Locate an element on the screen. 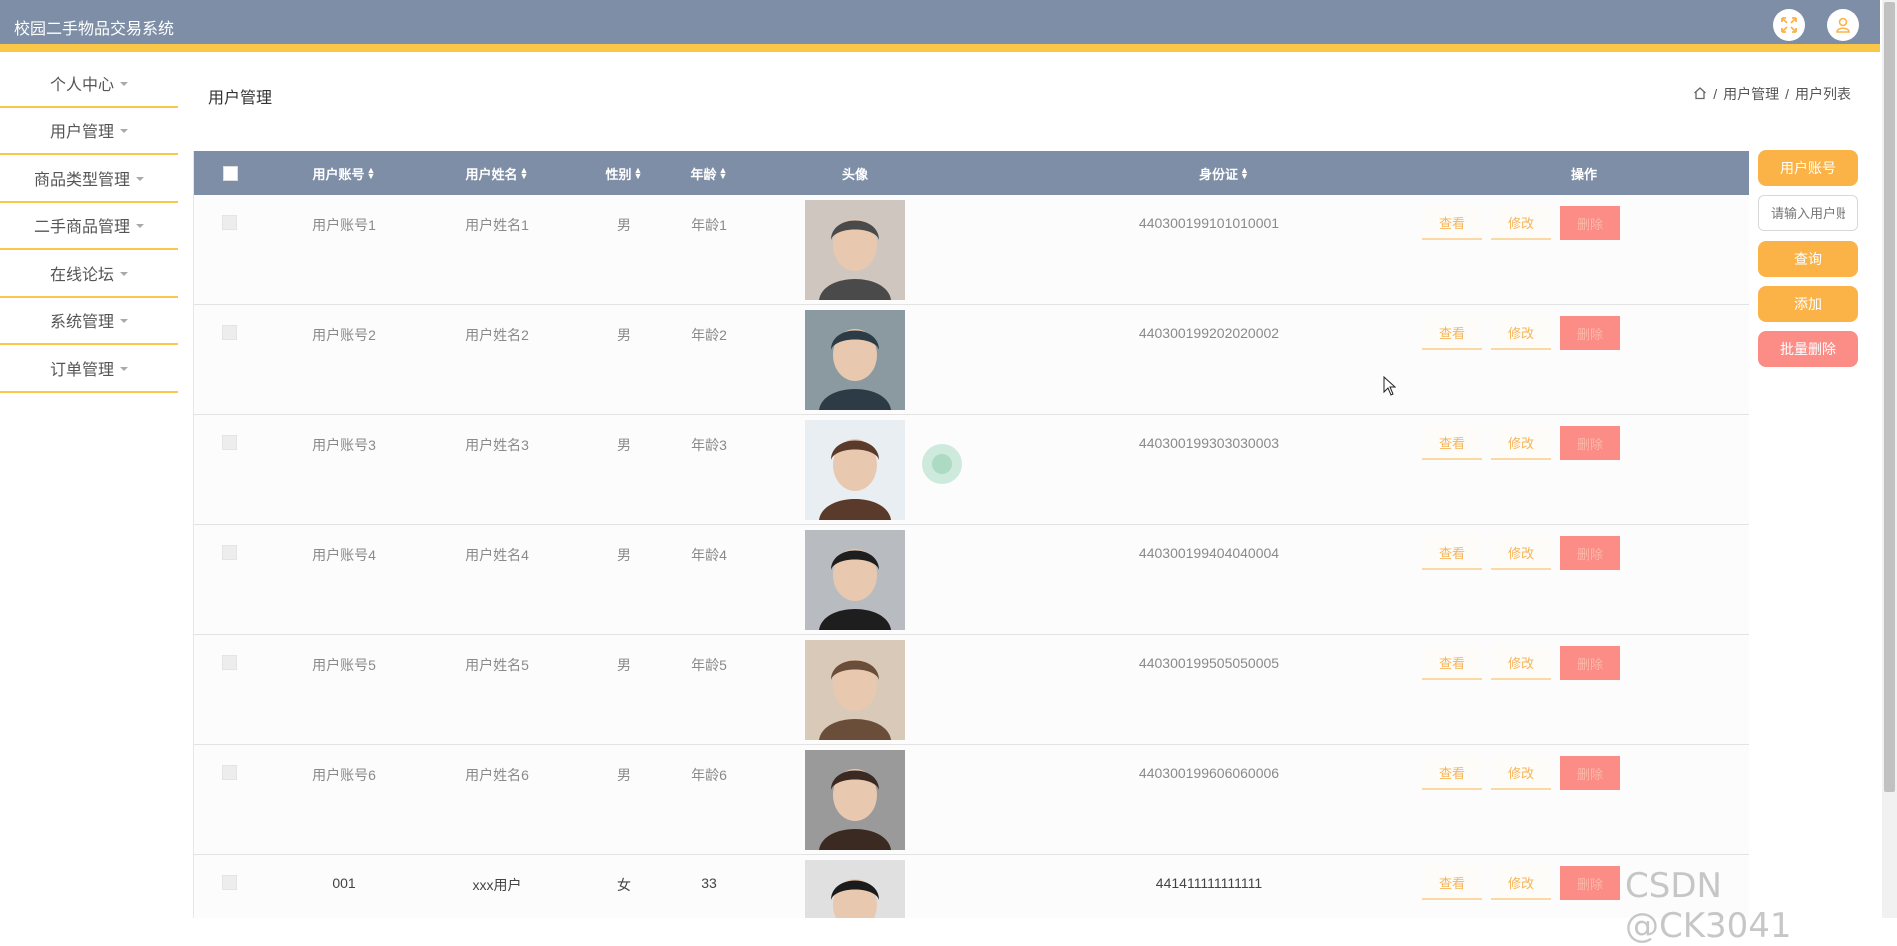  watermark: CSDN @CK3041 is located at coordinates (1708, 906).